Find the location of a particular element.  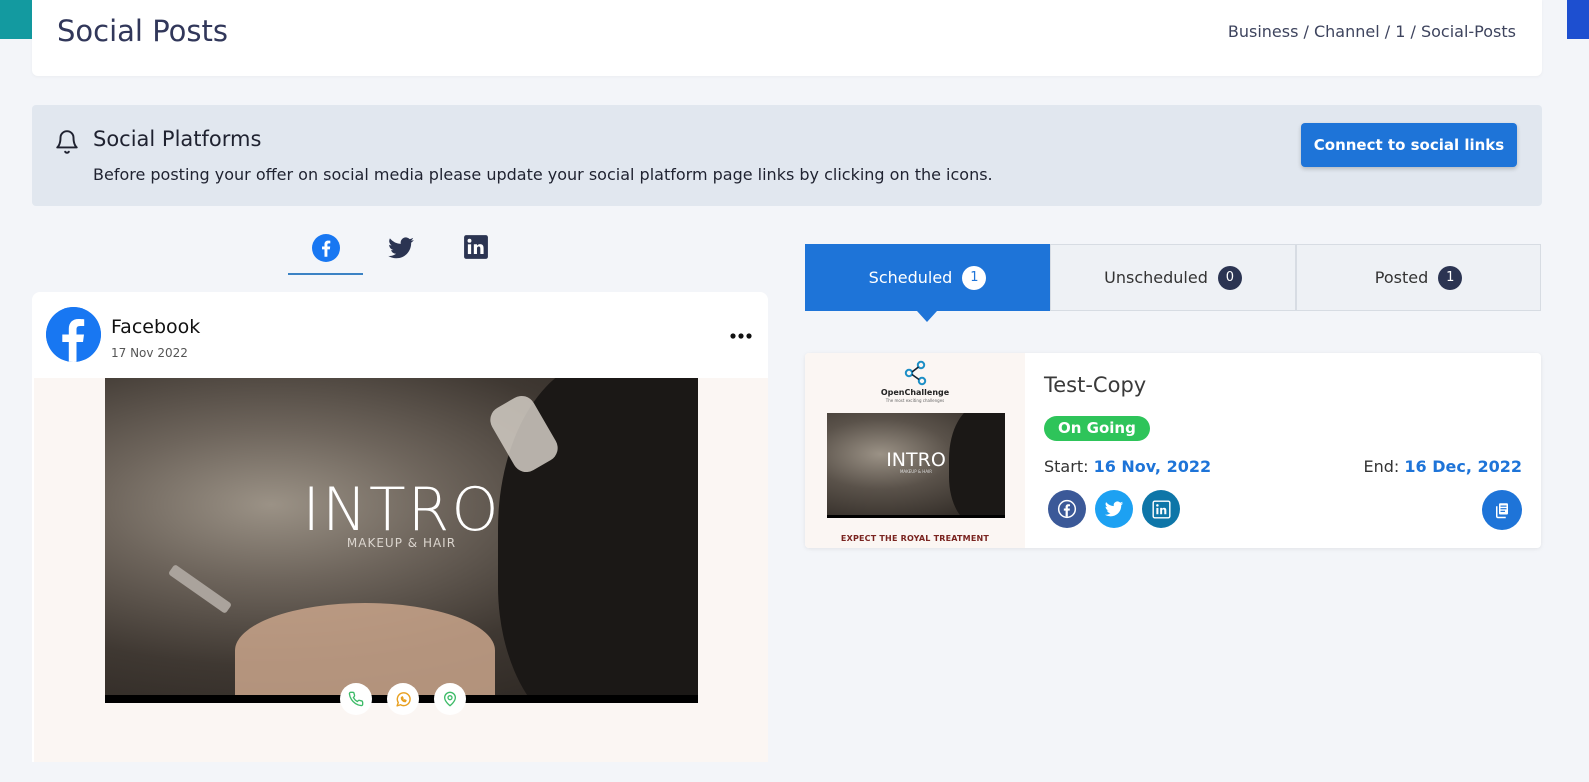

copy-icon is located at coordinates (1502, 511).